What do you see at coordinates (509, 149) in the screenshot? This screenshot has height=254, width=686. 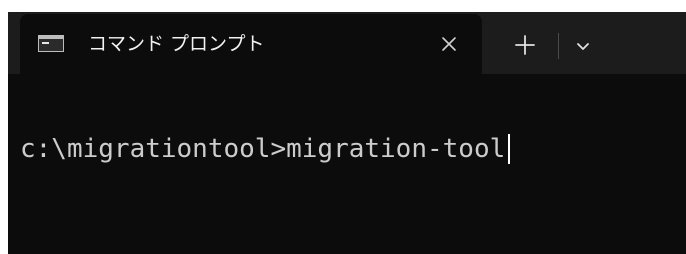 I see `text-cursor` at bounding box center [509, 149].